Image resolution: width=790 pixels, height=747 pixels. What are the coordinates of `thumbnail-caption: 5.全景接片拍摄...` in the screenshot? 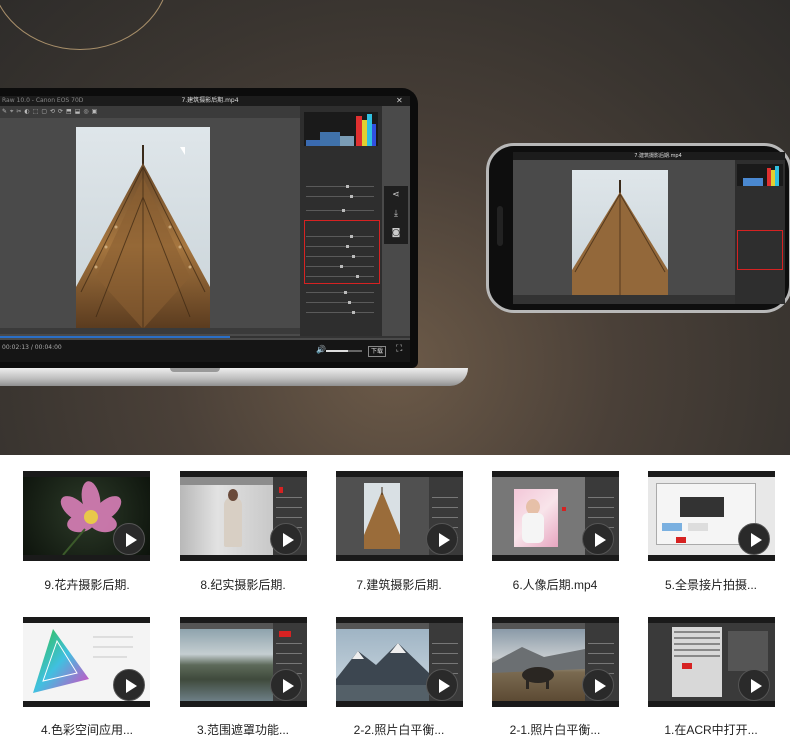 It's located at (711, 584).